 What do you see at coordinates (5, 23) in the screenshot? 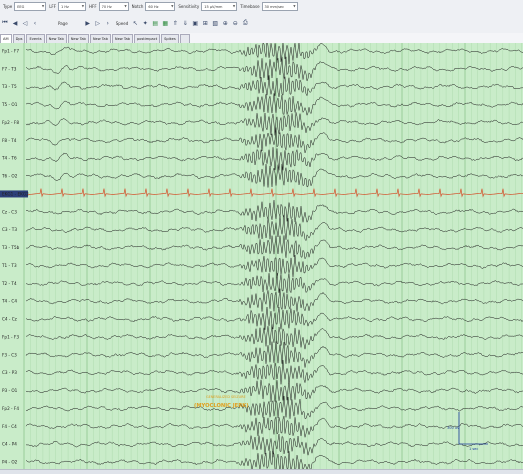
I see `first-page-icon: ⏮` at bounding box center [5, 23].